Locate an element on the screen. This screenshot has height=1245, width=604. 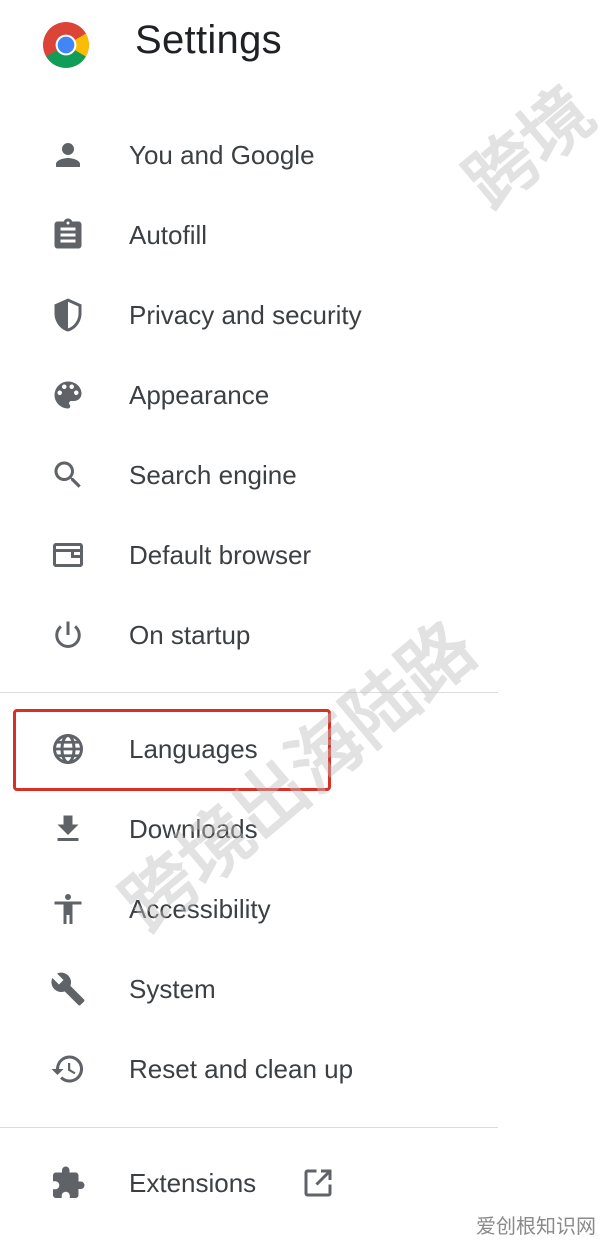
menu-item-label: Privacy and security is located at coordinates (245, 315).